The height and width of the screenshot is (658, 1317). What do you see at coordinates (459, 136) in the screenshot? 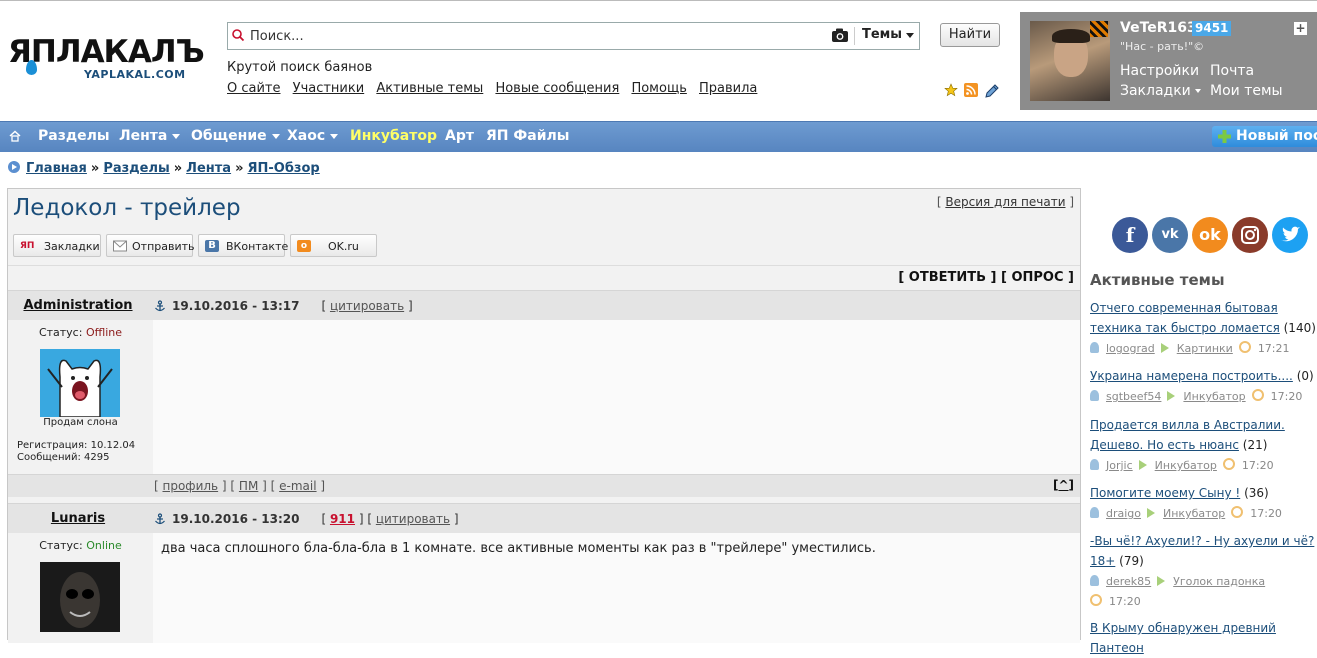
I see `nav-art: Арт` at bounding box center [459, 136].